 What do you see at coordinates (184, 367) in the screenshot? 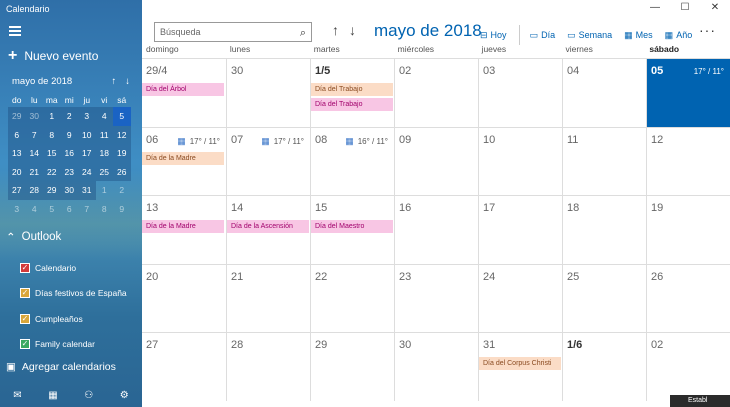
I see `day-cell: 27` at bounding box center [184, 367].